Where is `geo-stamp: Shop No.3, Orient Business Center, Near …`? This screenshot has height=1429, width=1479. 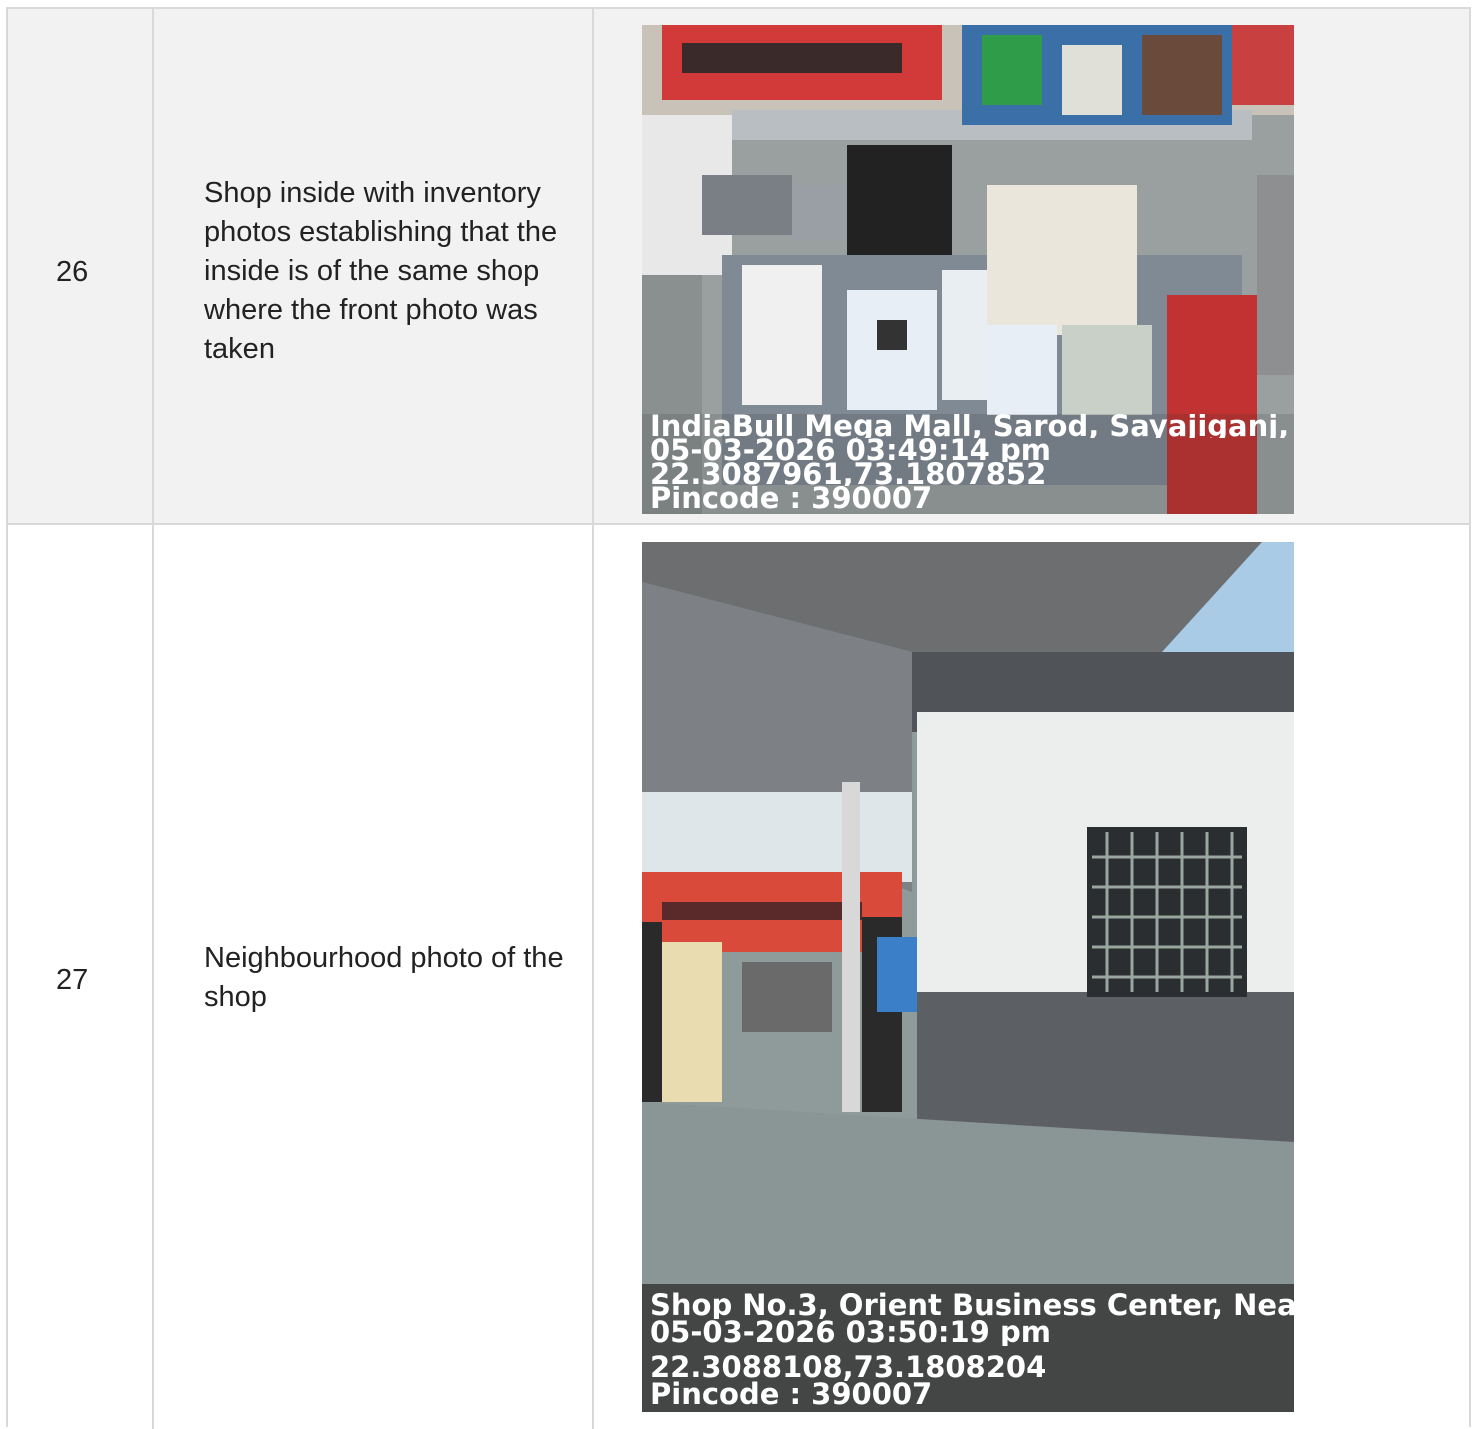 geo-stamp: Shop No.3, Orient Business Center, Near … is located at coordinates (968, 1348).